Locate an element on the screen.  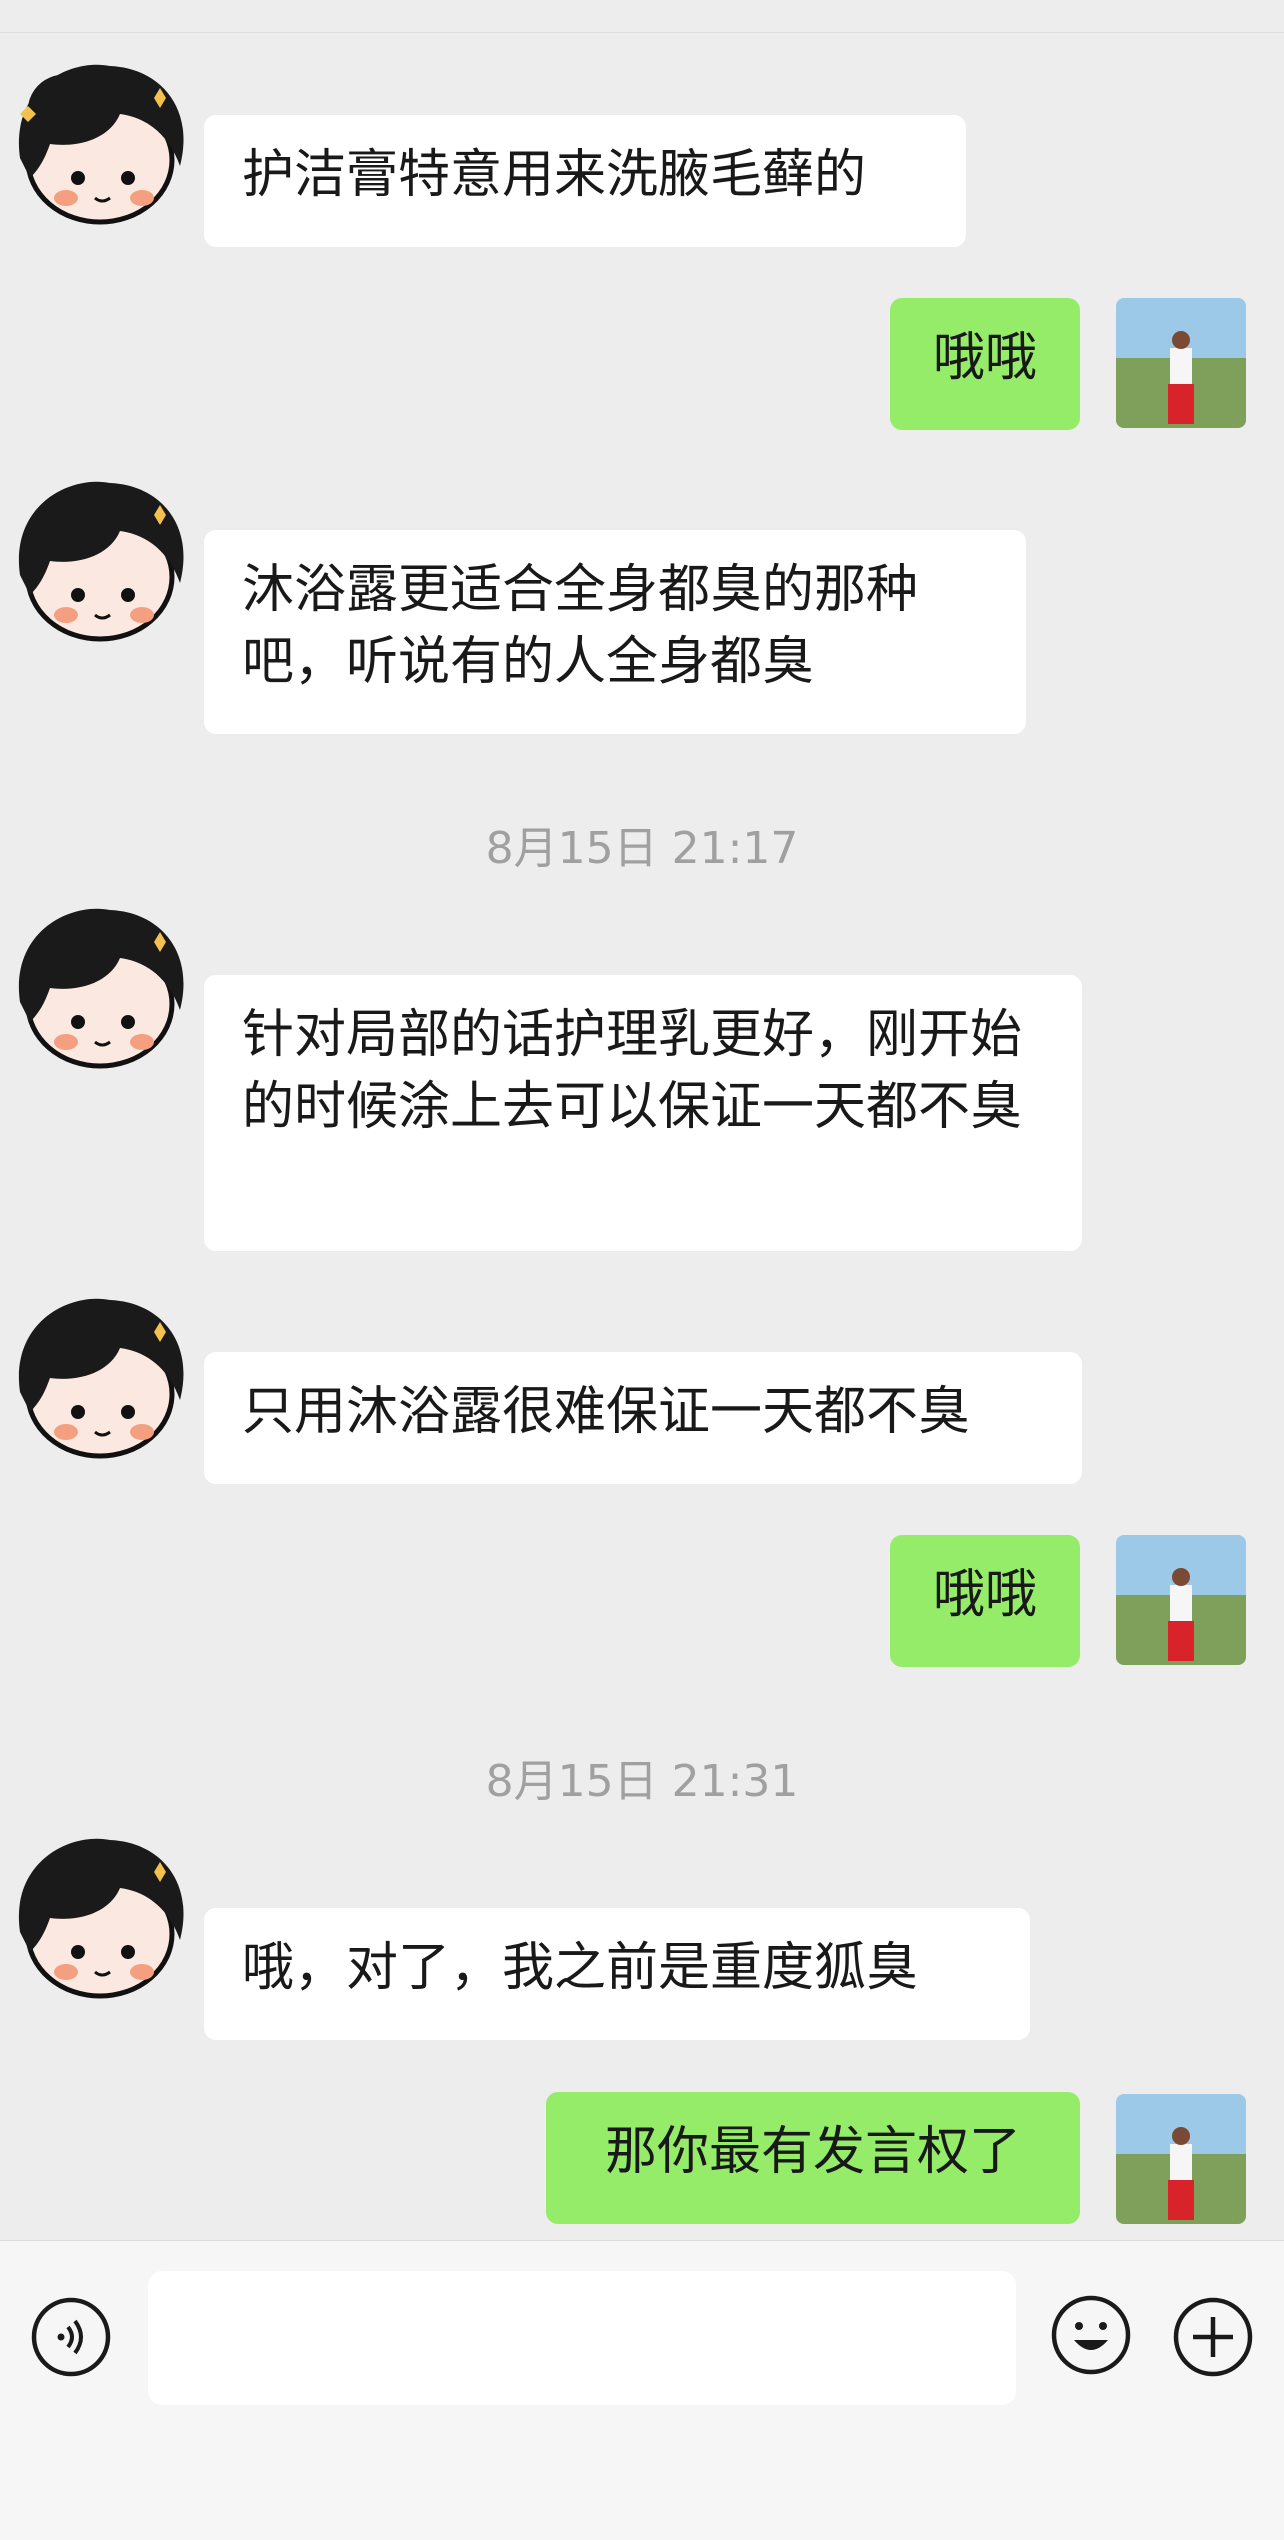
message-bubble-received: 针对局部的话护理乳更好，刚开始的时候涂上去可以保证一天都不臭 is located at coordinates (643, 1113).